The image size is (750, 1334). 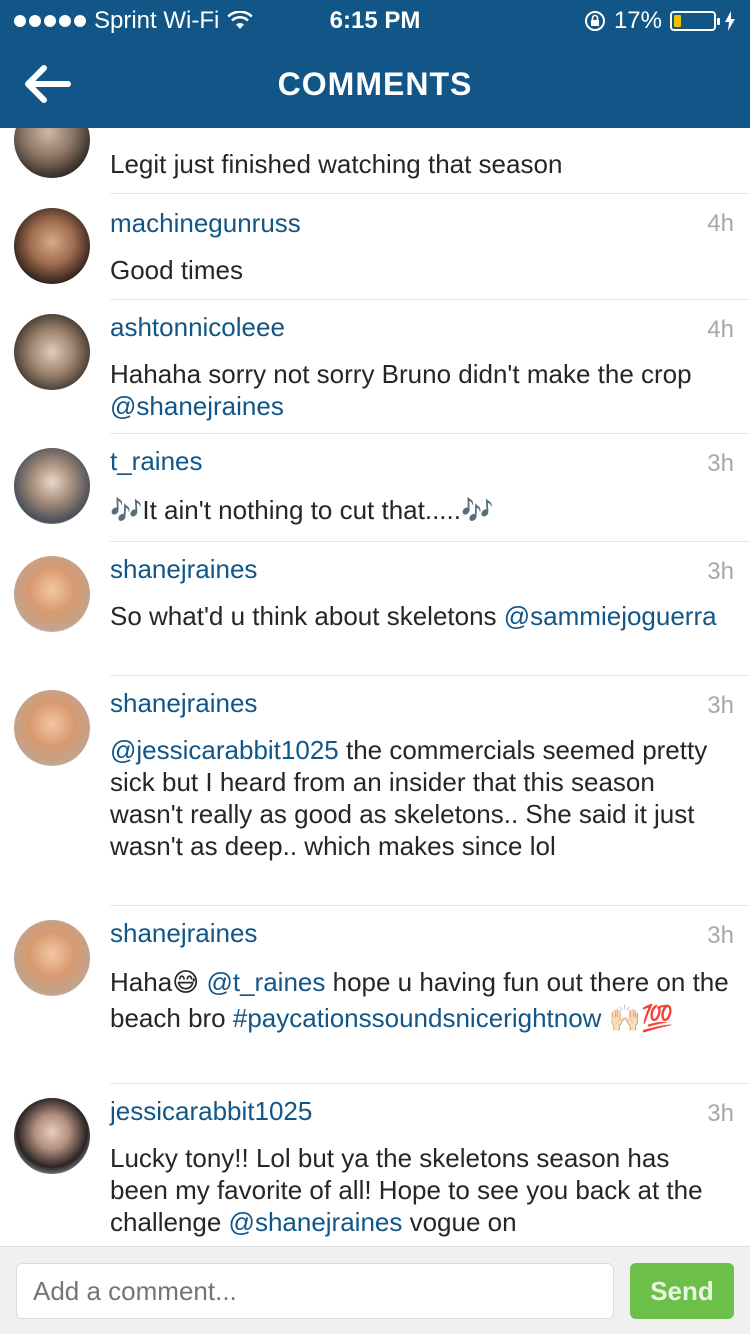 I want to click on comment-text: Legit just finished watching that season, so click(x=420, y=164).